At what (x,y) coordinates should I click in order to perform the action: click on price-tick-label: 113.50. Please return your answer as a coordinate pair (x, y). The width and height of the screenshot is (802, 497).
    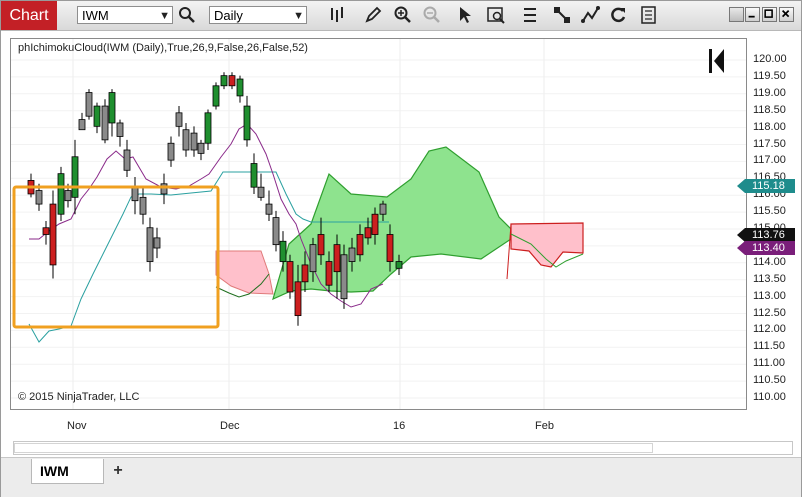
    Looking at the image, I should click on (769, 278).